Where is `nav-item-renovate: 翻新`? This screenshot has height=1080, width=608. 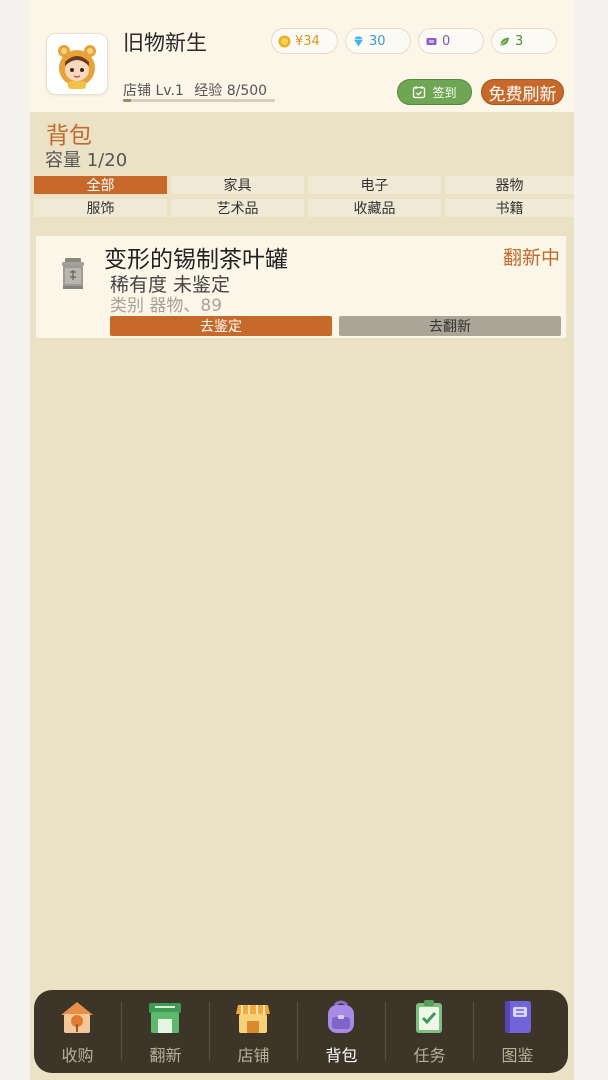
nav-item-renovate: 翻新 is located at coordinates (165, 1031).